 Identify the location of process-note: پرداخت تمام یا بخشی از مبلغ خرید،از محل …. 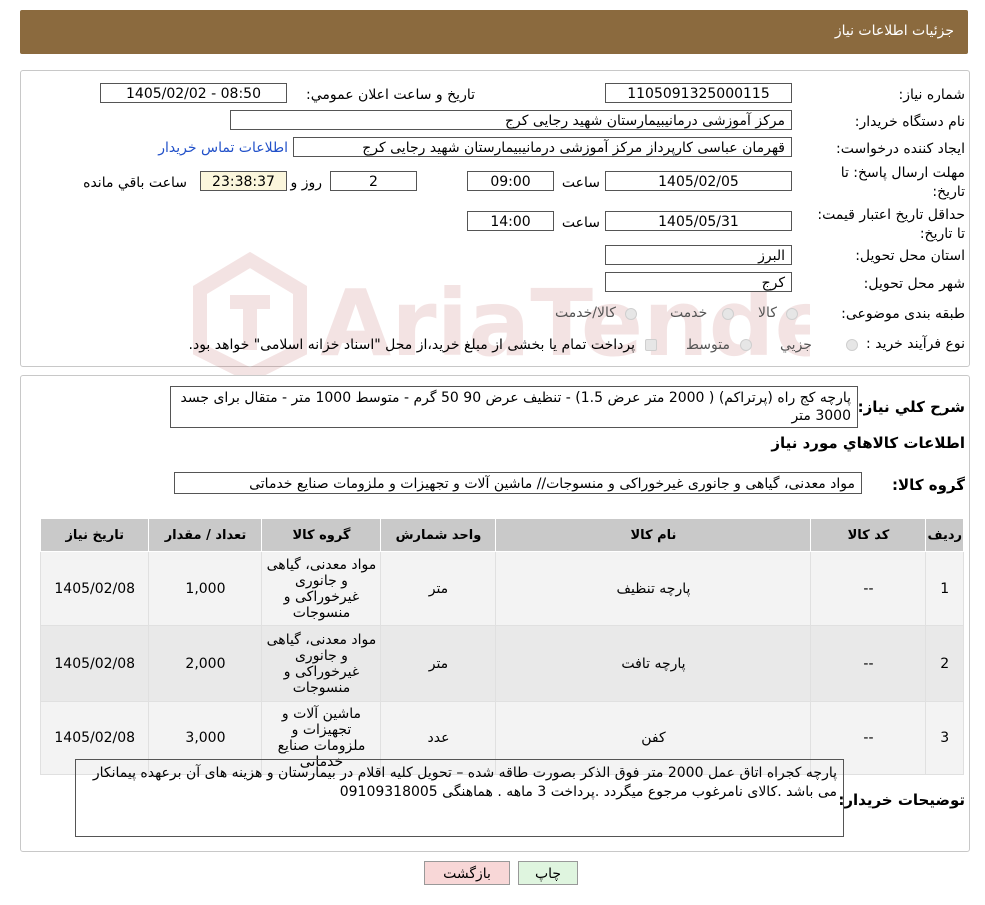
(411, 345).